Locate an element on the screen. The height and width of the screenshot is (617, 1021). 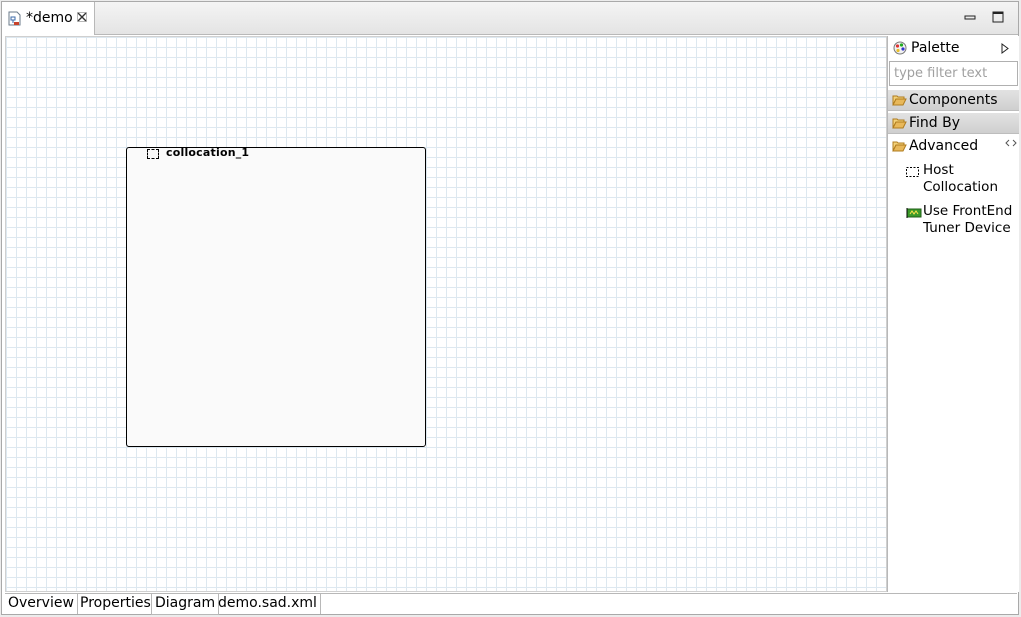
drawer-label: Components is located at coordinates (953, 100).